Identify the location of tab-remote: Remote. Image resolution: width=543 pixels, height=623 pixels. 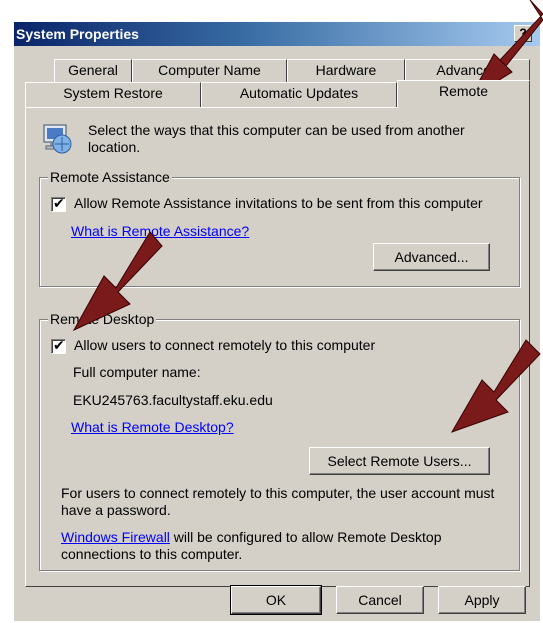
(463, 94).